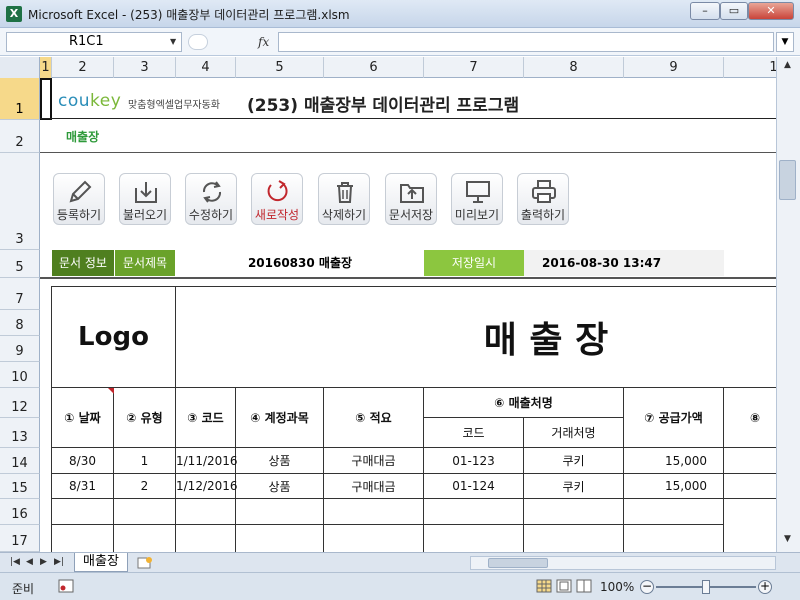  I want to click on row-header: 9, so click(20, 349).